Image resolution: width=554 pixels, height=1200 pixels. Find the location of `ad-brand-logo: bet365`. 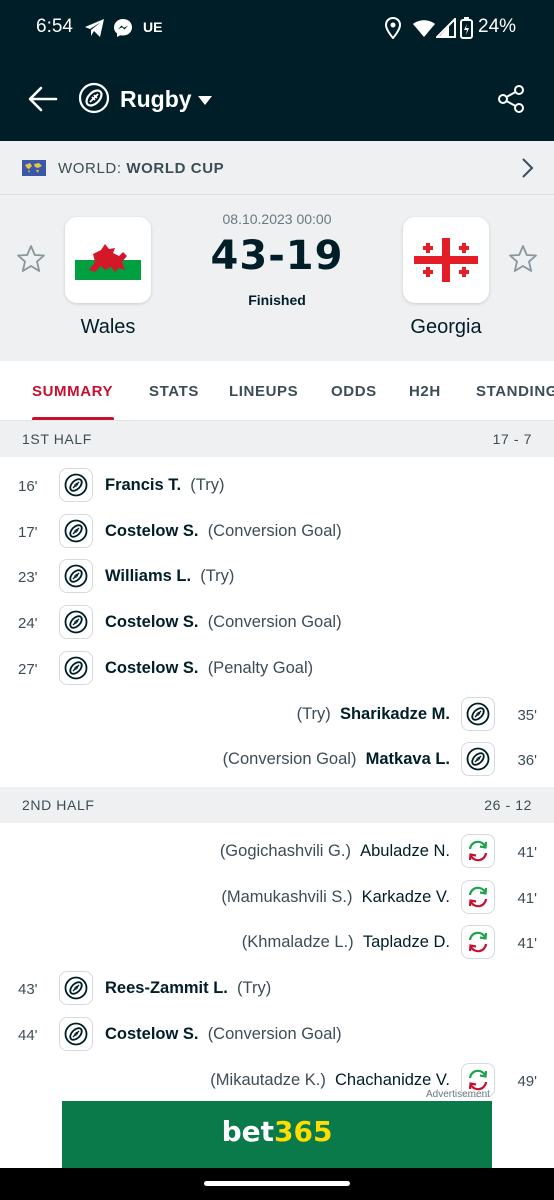

ad-brand-logo: bet365 is located at coordinates (277, 1131).